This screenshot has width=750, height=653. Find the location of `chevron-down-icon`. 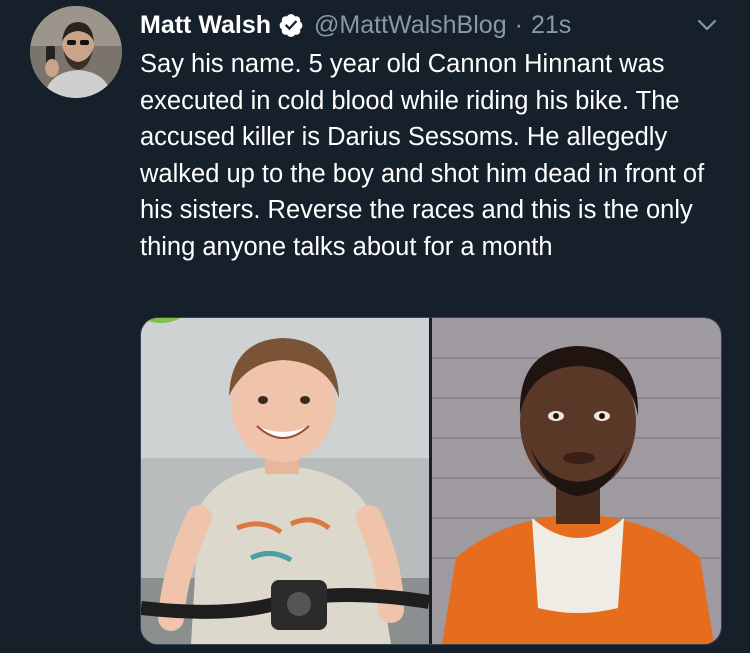

chevron-down-icon is located at coordinates (707, 25).